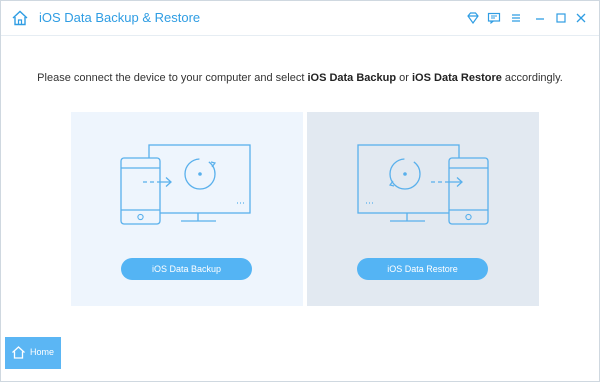 The height and width of the screenshot is (382, 600). What do you see at coordinates (42, 352) in the screenshot?
I see `home-label: Home` at bounding box center [42, 352].